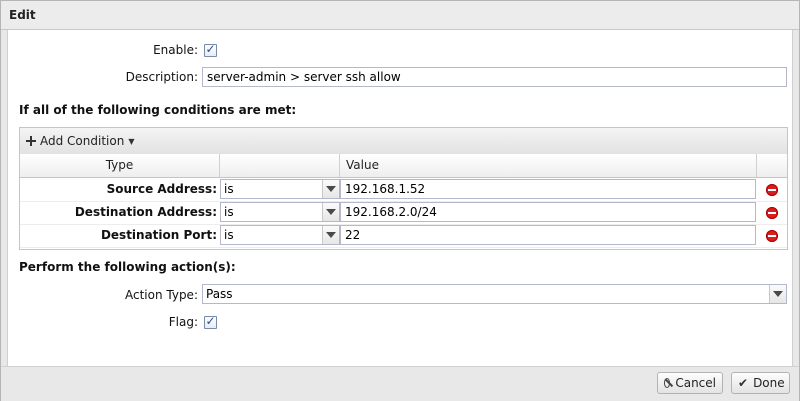 The image size is (800, 401). What do you see at coordinates (183, 322) in the screenshot?
I see `flag-label: Flag:` at bounding box center [183, 322].